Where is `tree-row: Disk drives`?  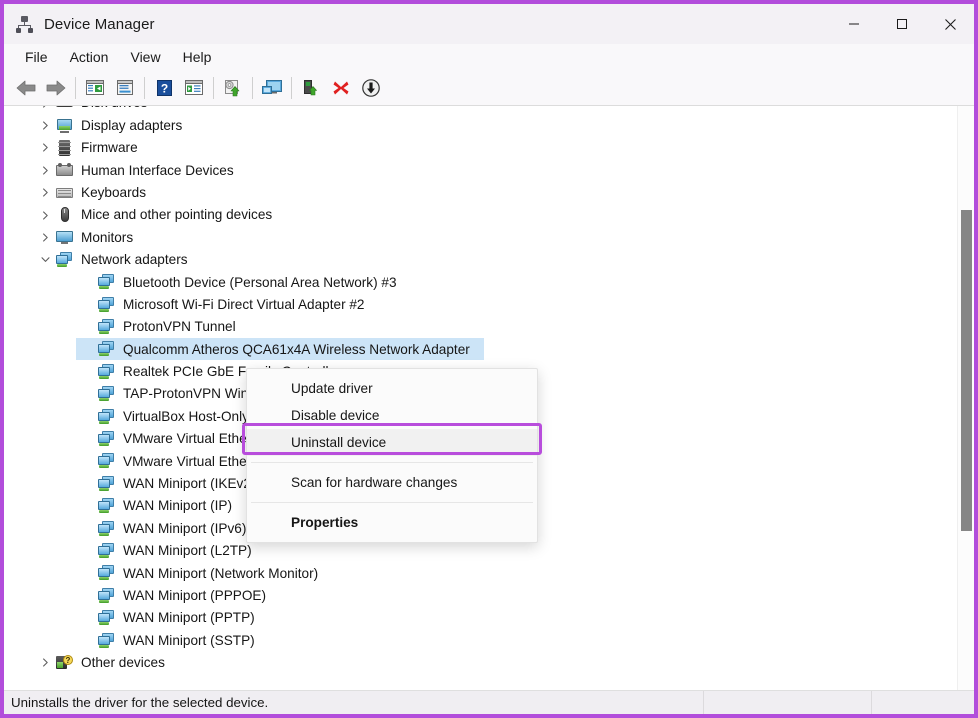 tree-row: Disk drives is located at coordinates (480, 110).